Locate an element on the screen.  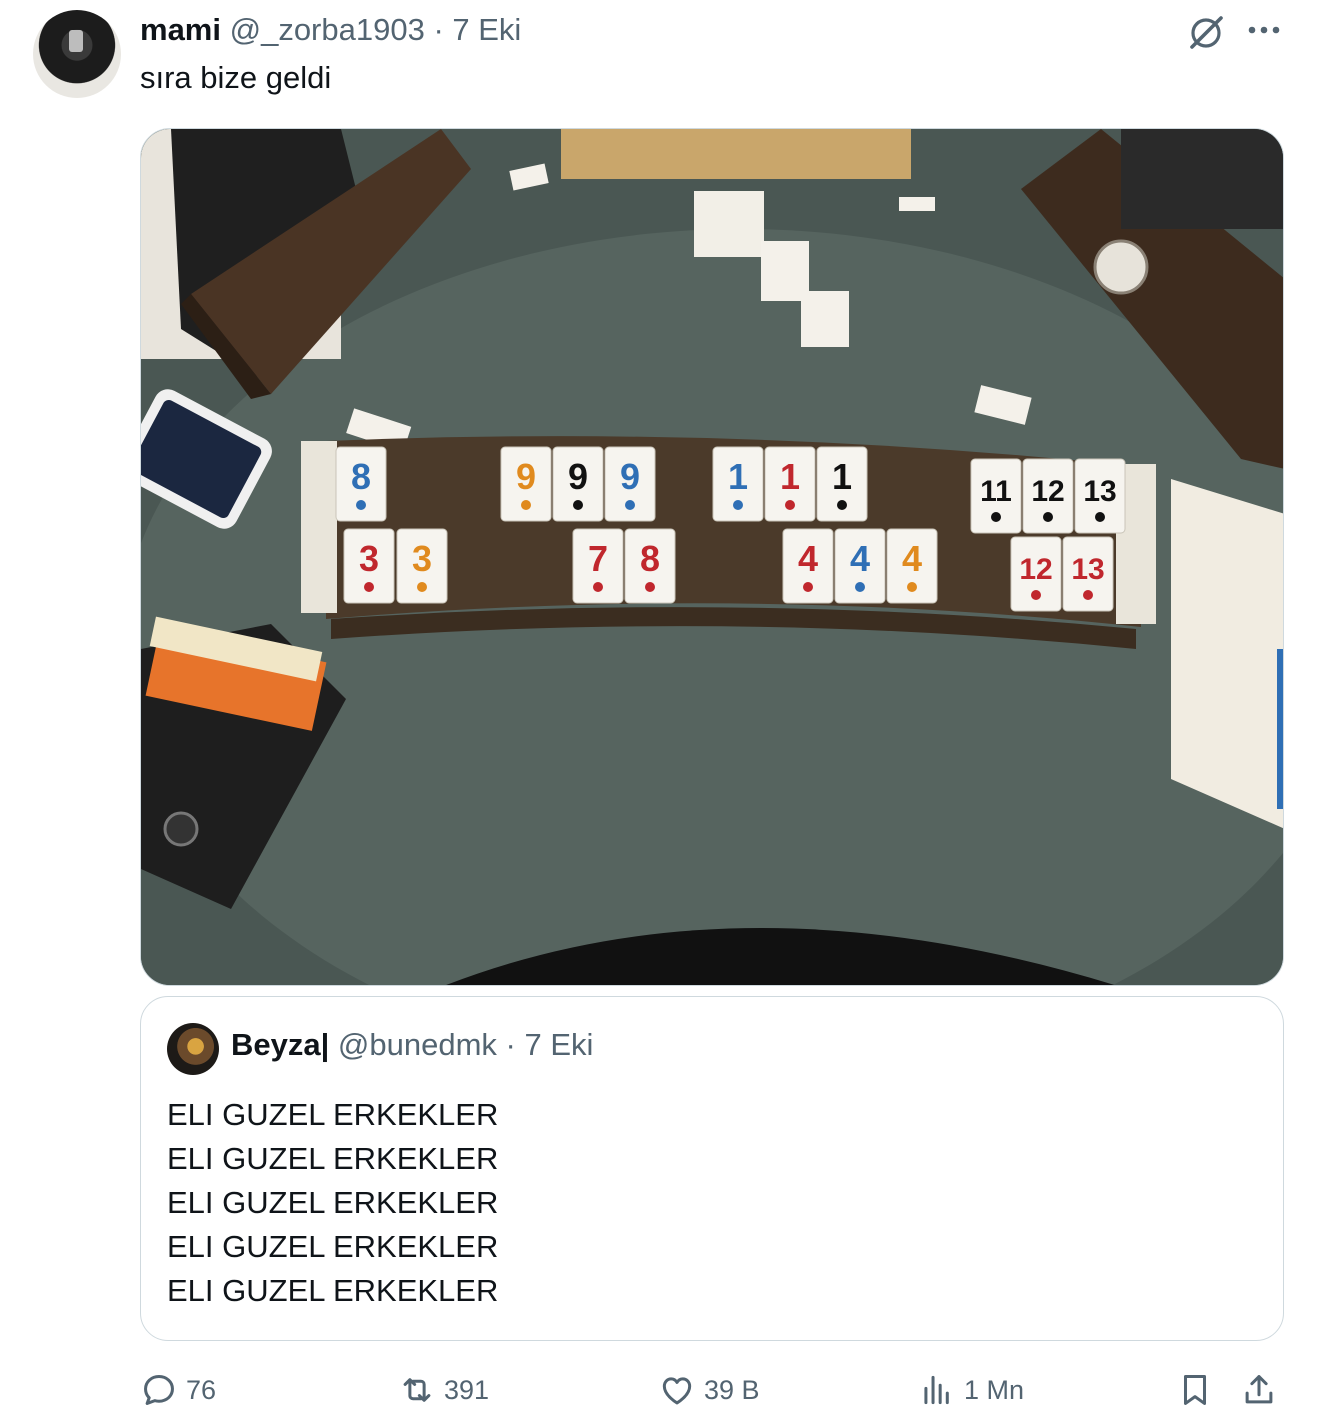
rack-tile-top-8: 12 is located at coordinates (1048, 496).